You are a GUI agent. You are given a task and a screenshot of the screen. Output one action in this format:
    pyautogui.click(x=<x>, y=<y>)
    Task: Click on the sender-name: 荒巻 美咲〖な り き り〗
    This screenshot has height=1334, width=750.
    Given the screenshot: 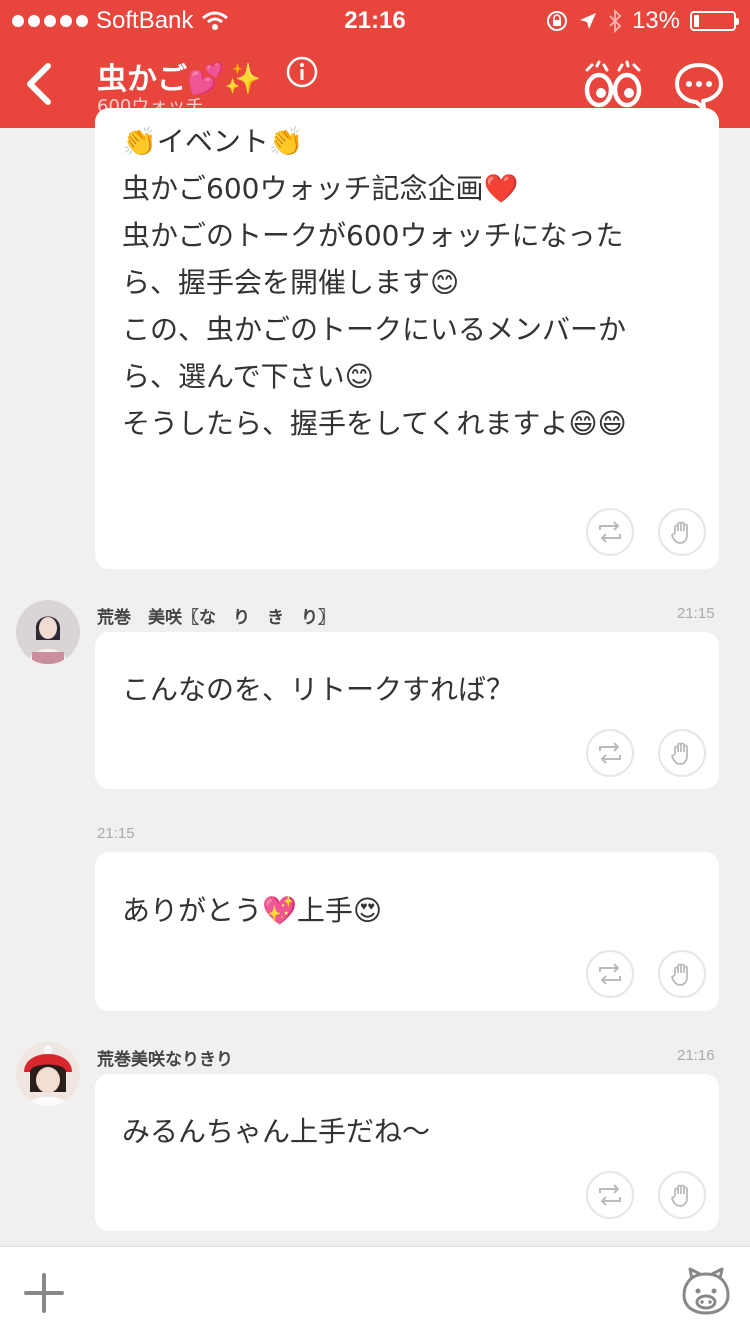 What is the action you would take?
    pyautogui.click(x=216, y=618)
    